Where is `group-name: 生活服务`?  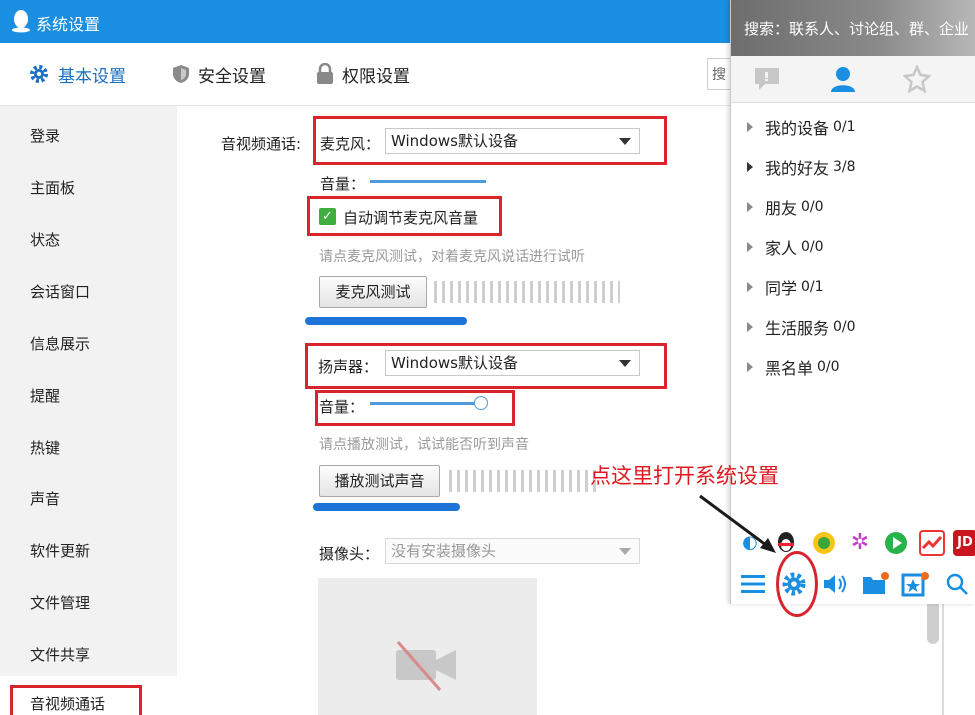
group-name: 生活服务 is located at coordinates (797, 328).